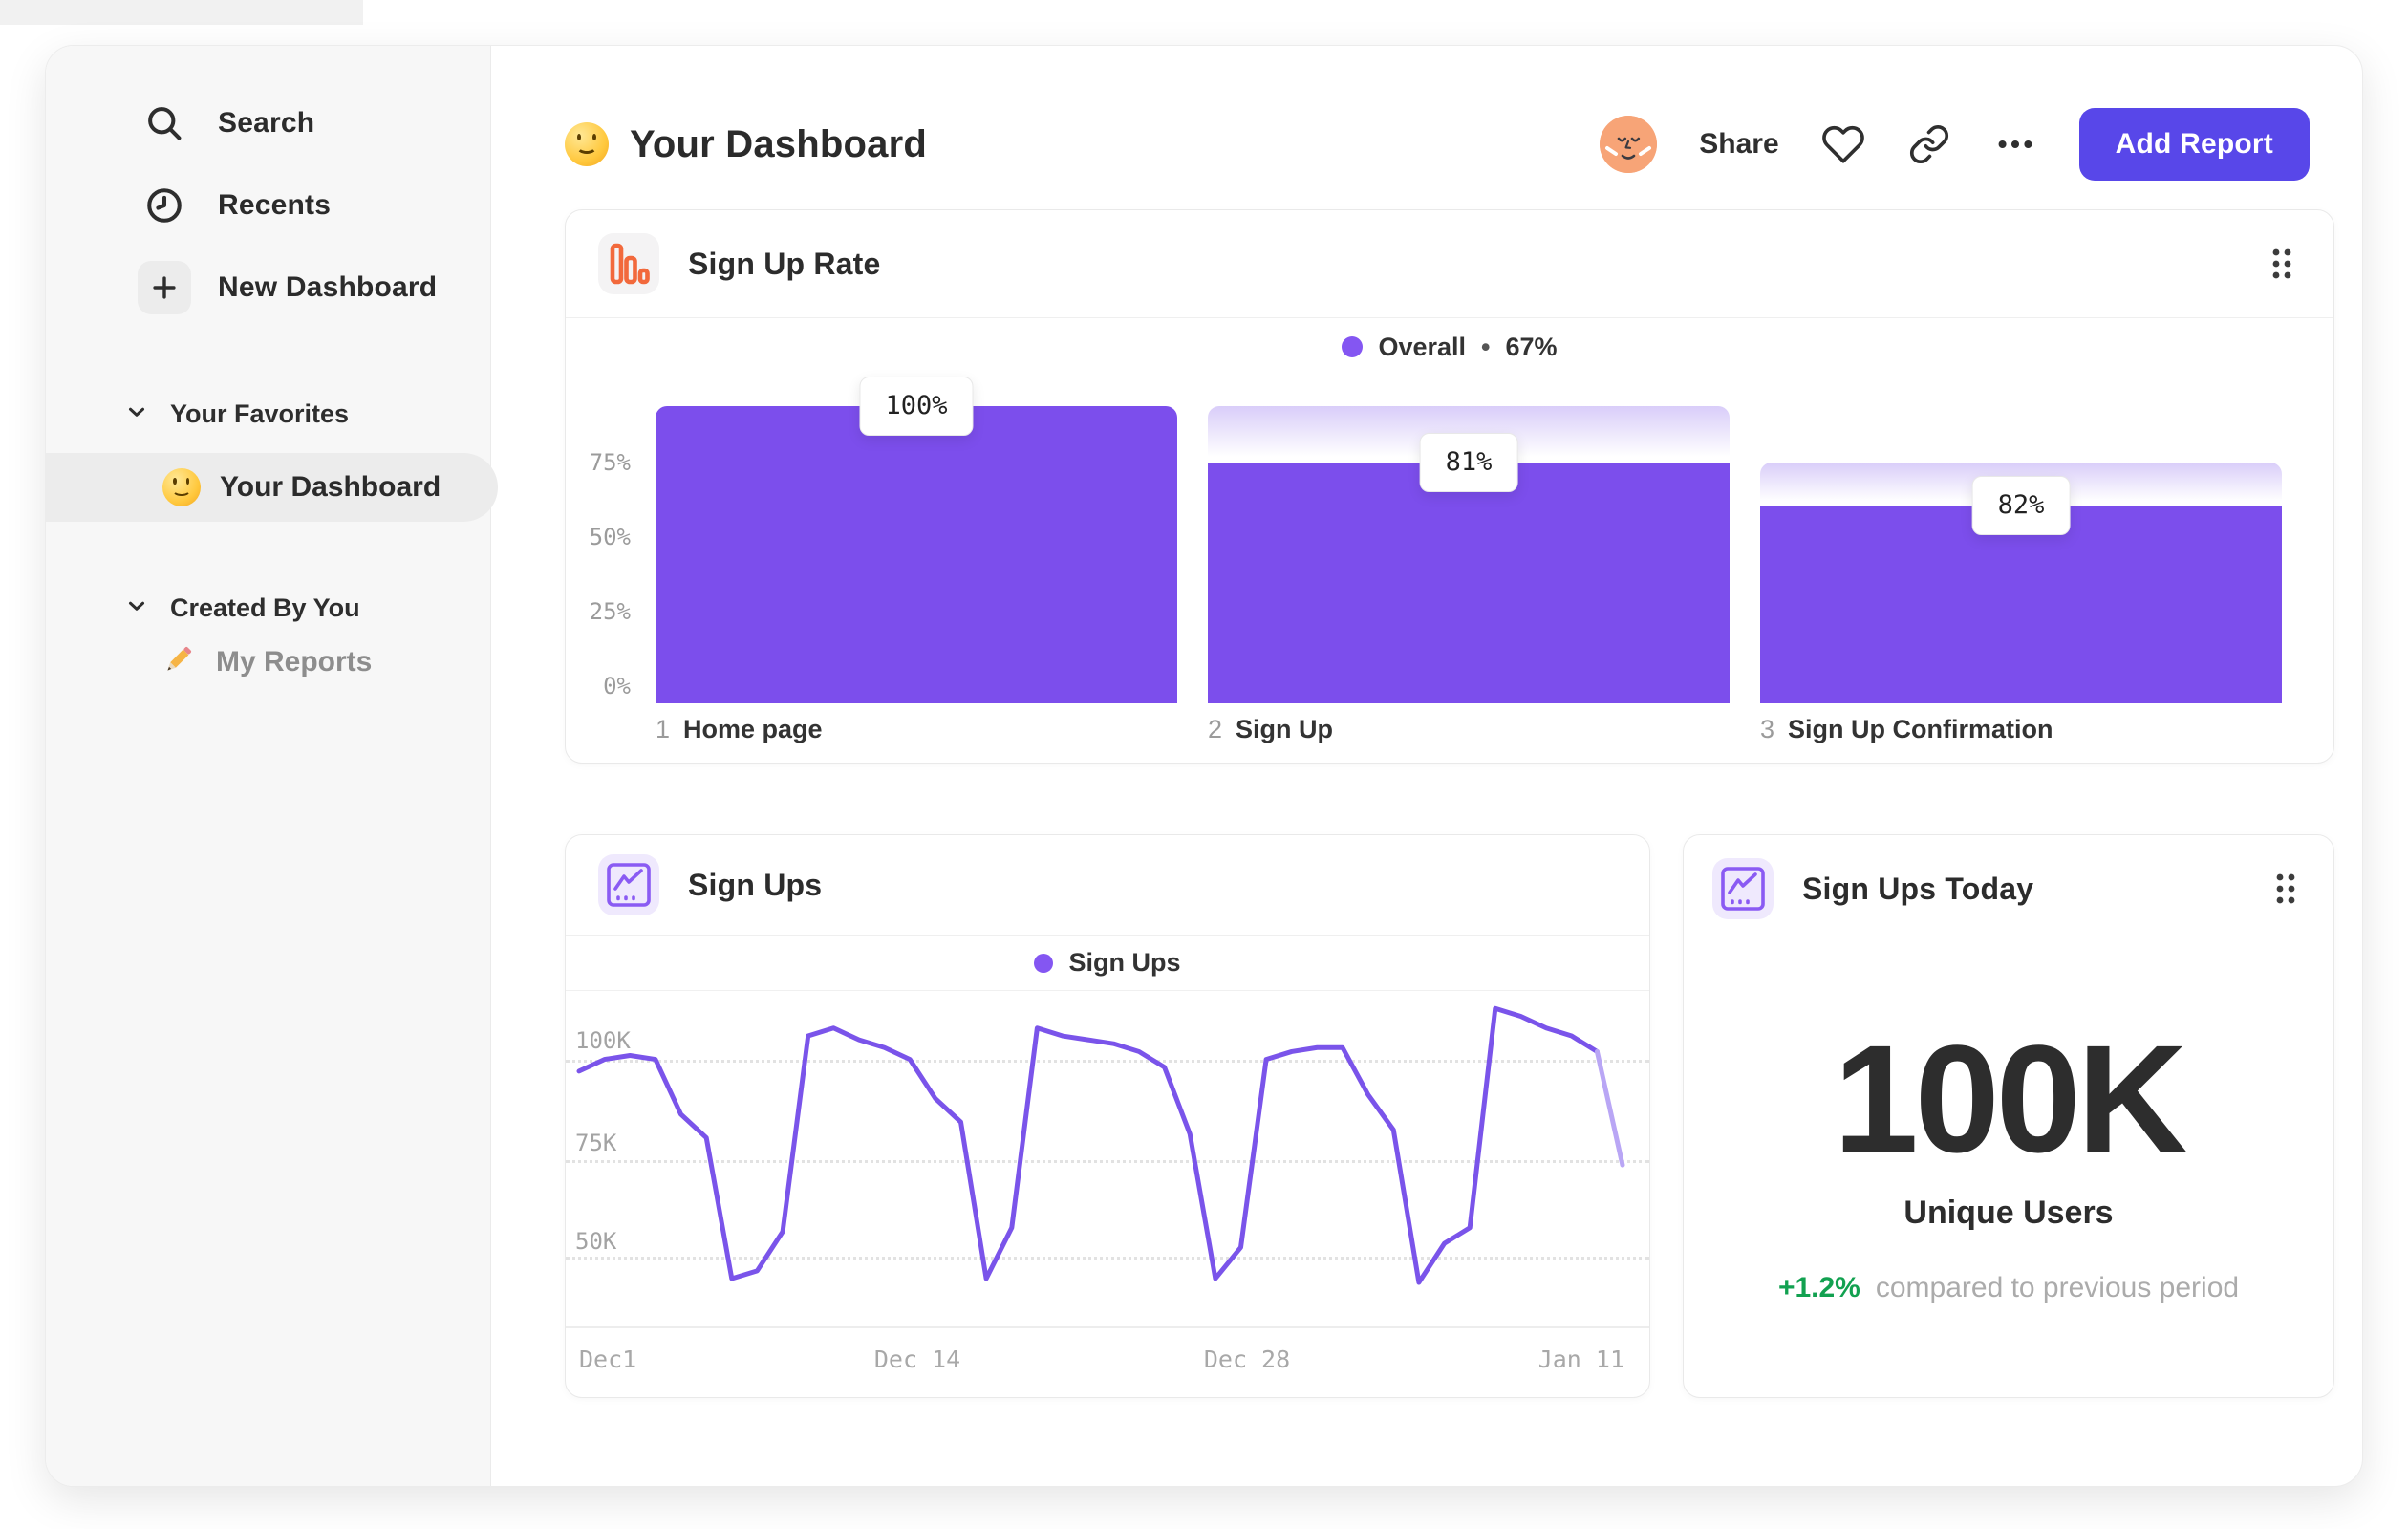 The height and width of the screenshot is (1529, 2408). I want to click on page-title: Your Dashboard, so click(746, 144).